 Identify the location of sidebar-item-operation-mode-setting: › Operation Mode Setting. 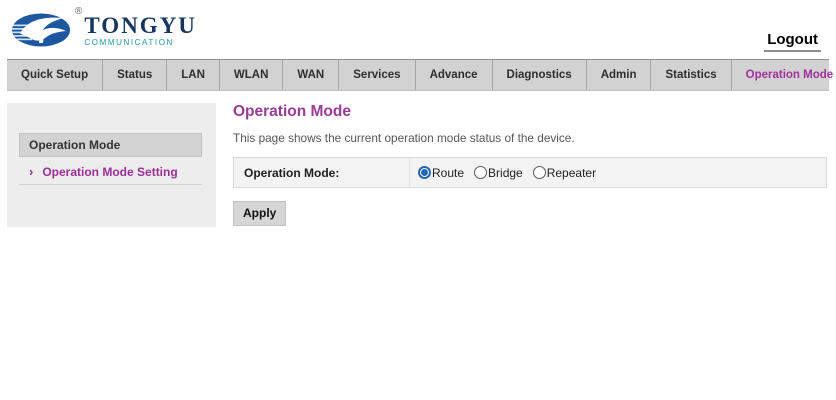
(103, 172).